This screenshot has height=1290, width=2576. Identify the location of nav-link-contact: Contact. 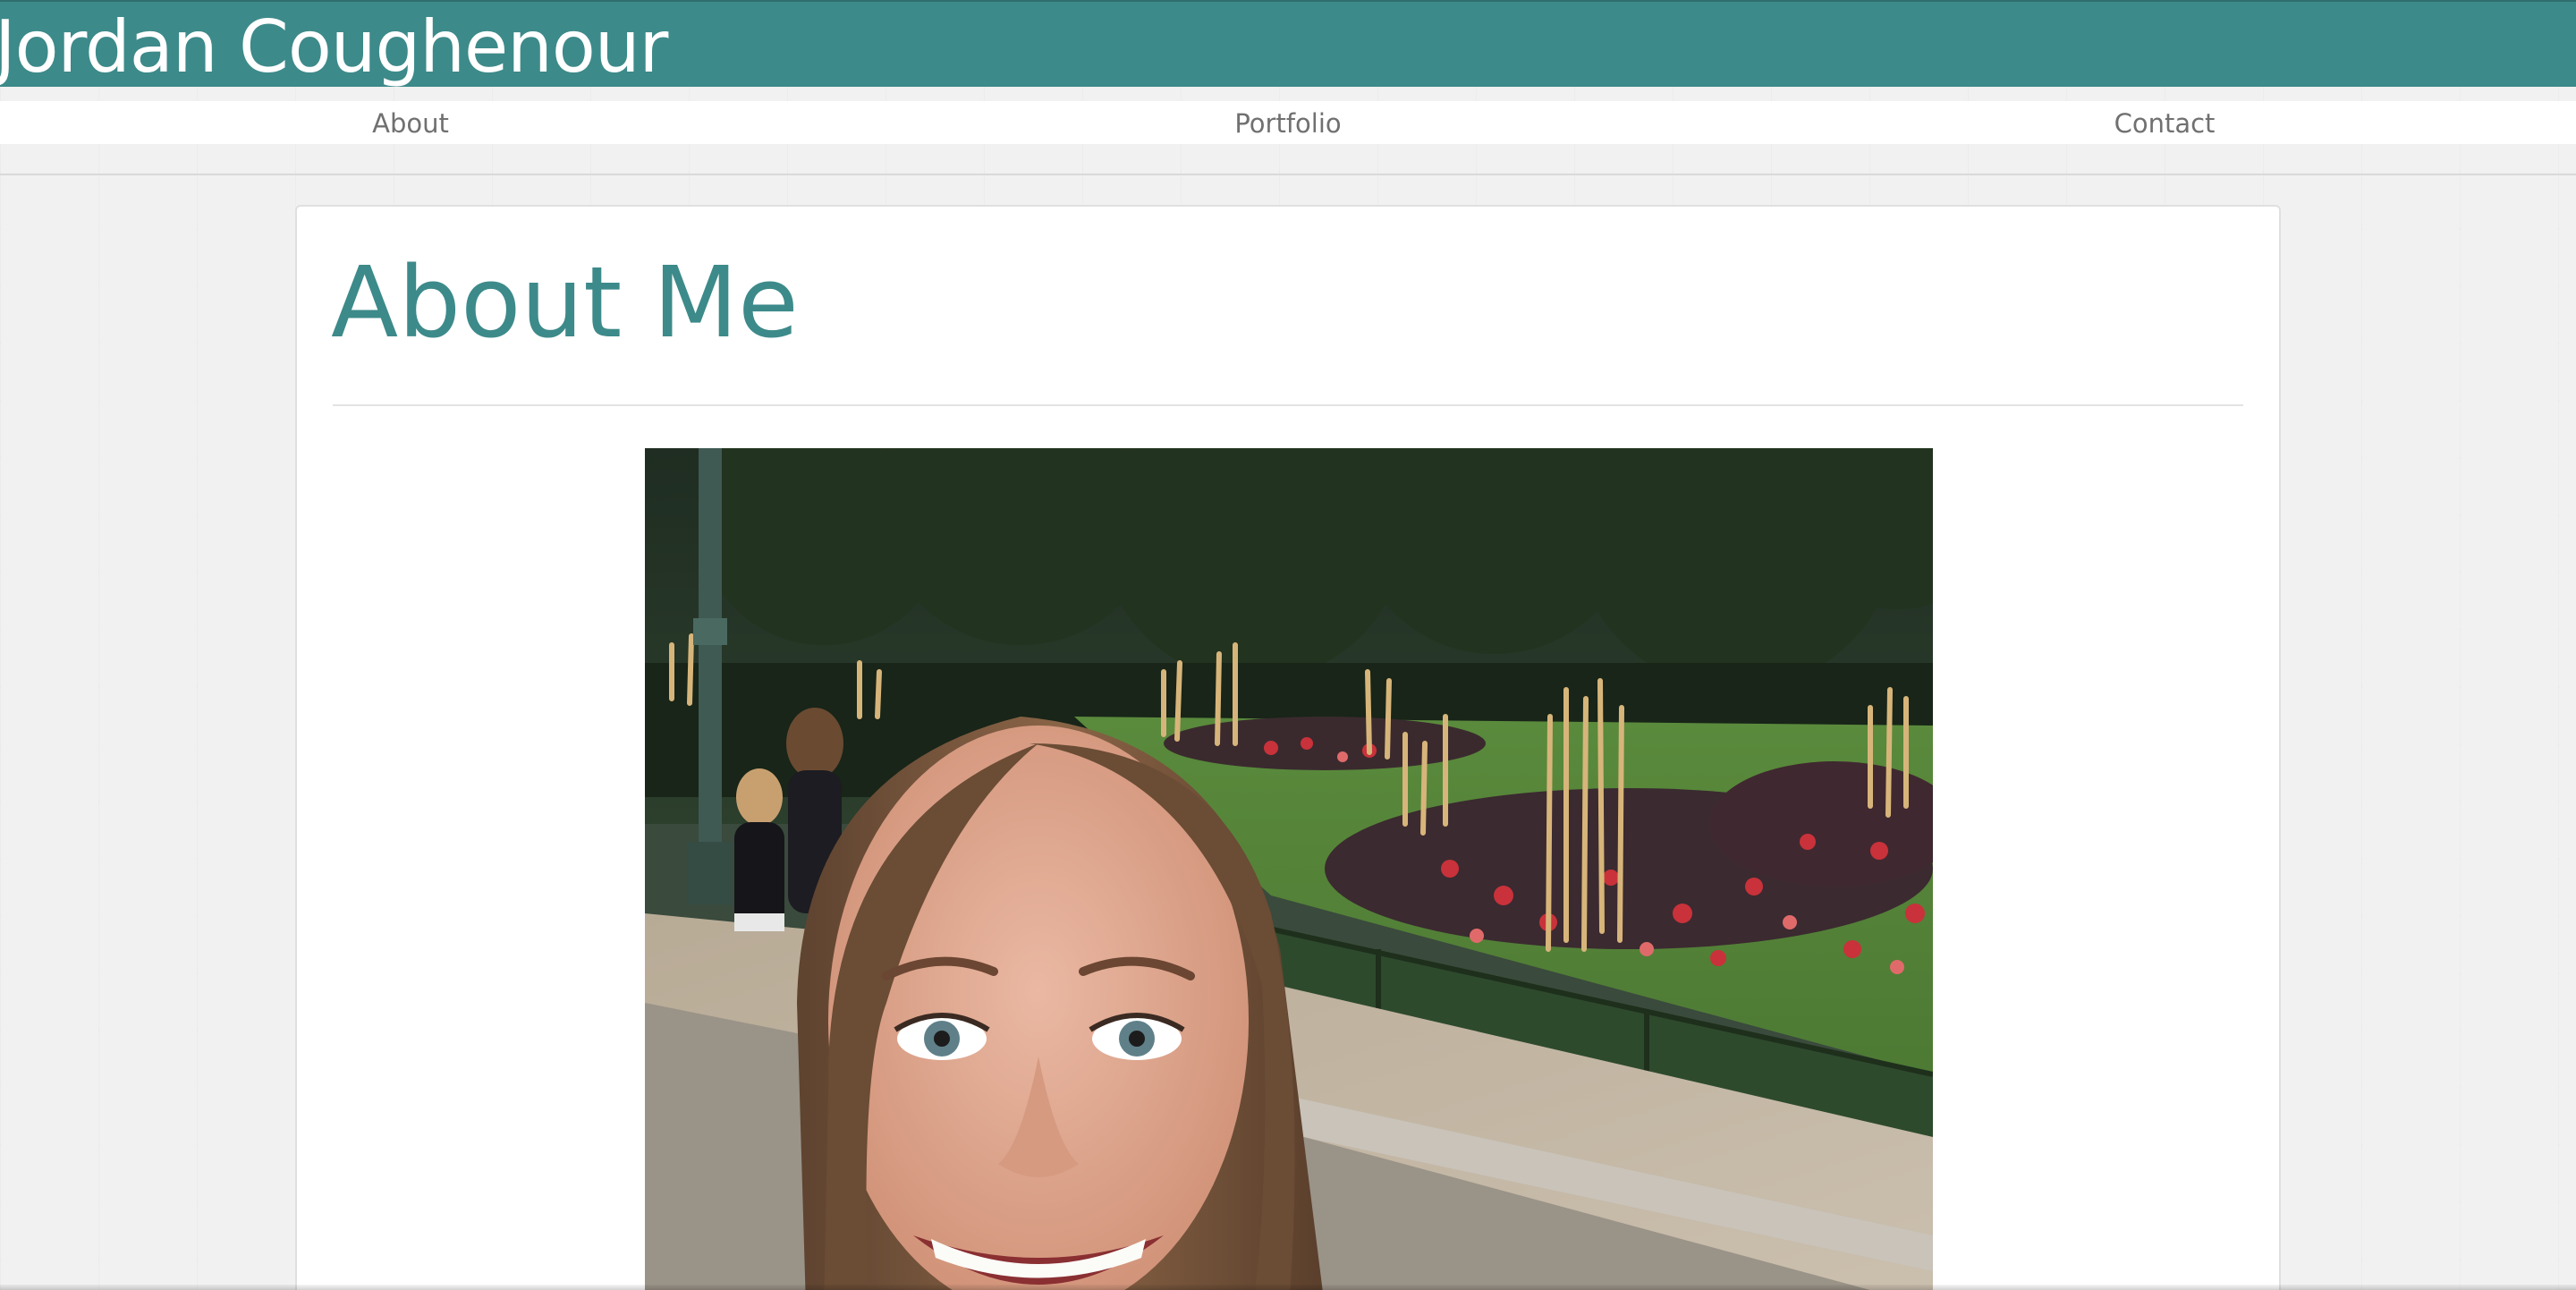
(2165, 122).